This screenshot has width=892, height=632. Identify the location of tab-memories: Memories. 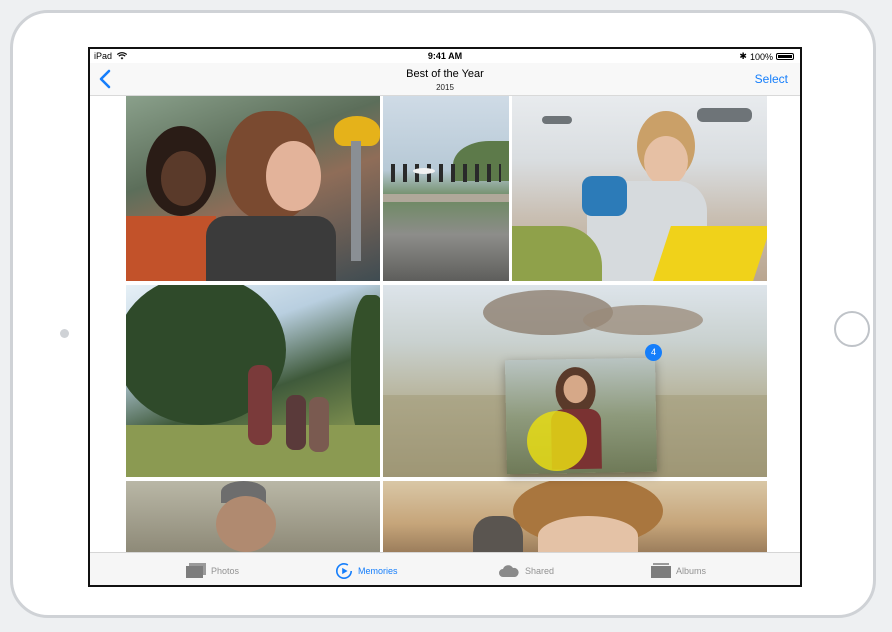
(366, 569).